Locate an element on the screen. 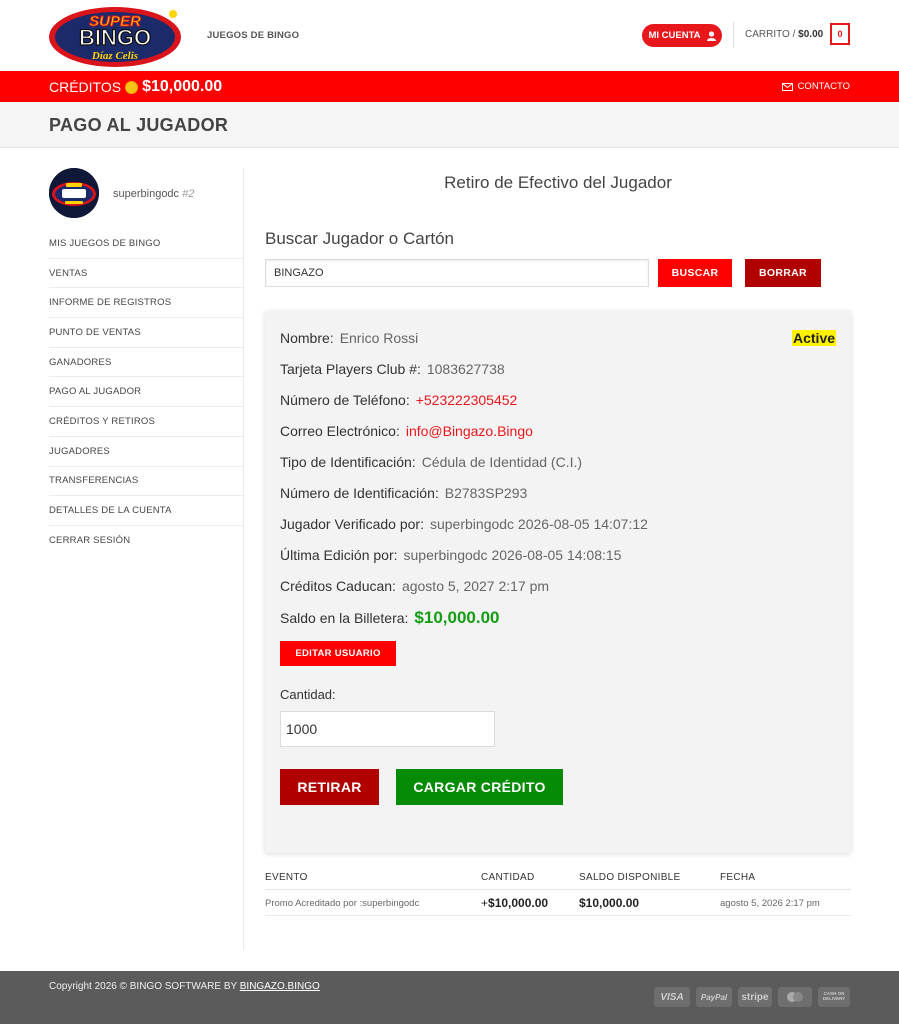 This screenshot has height=1024, width=899. col-header-event: EVENTO is located at coordinates (286, 877).